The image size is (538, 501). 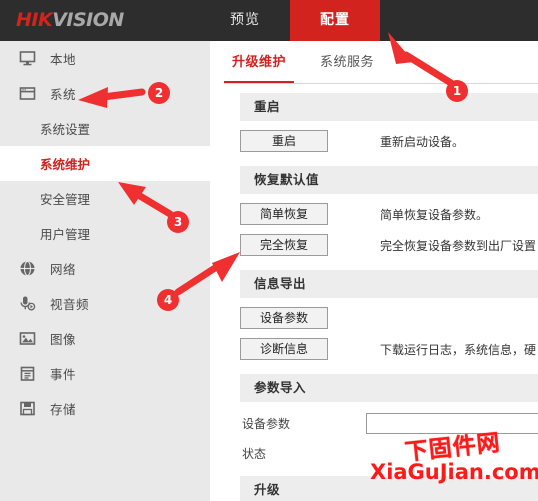 What do you see at coordinates (27, 59) in the screenshot?
I see `monitor-icon` at bounding box center [27, 59].